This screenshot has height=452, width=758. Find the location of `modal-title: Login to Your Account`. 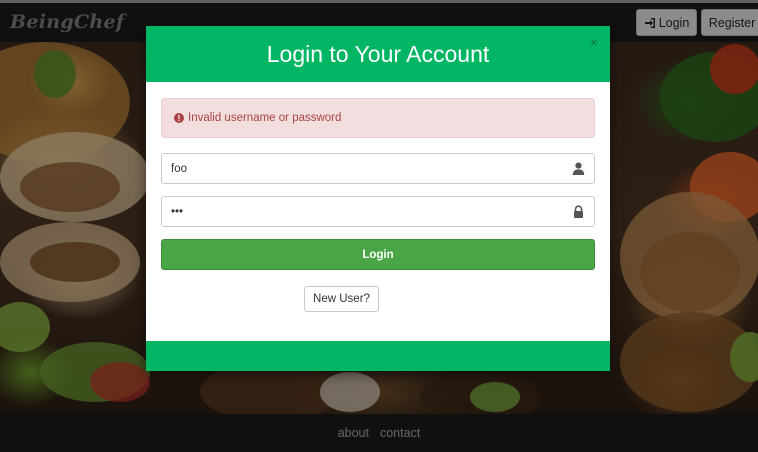

modal-title: Login to Your Account is located at coordinates (378, 53).